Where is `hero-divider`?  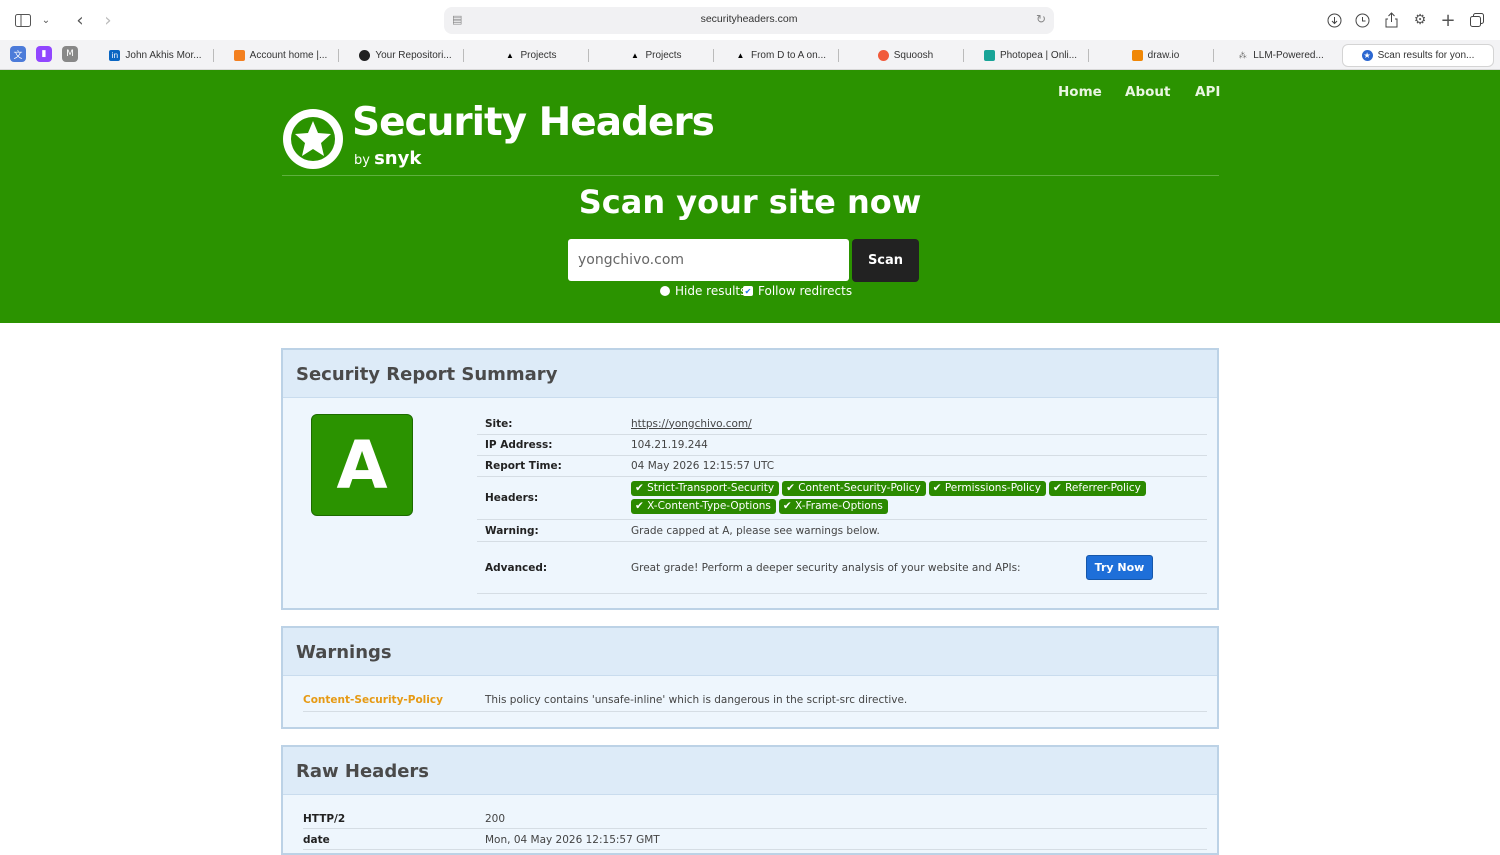
hero-divider is located at coordinates (750, 175).